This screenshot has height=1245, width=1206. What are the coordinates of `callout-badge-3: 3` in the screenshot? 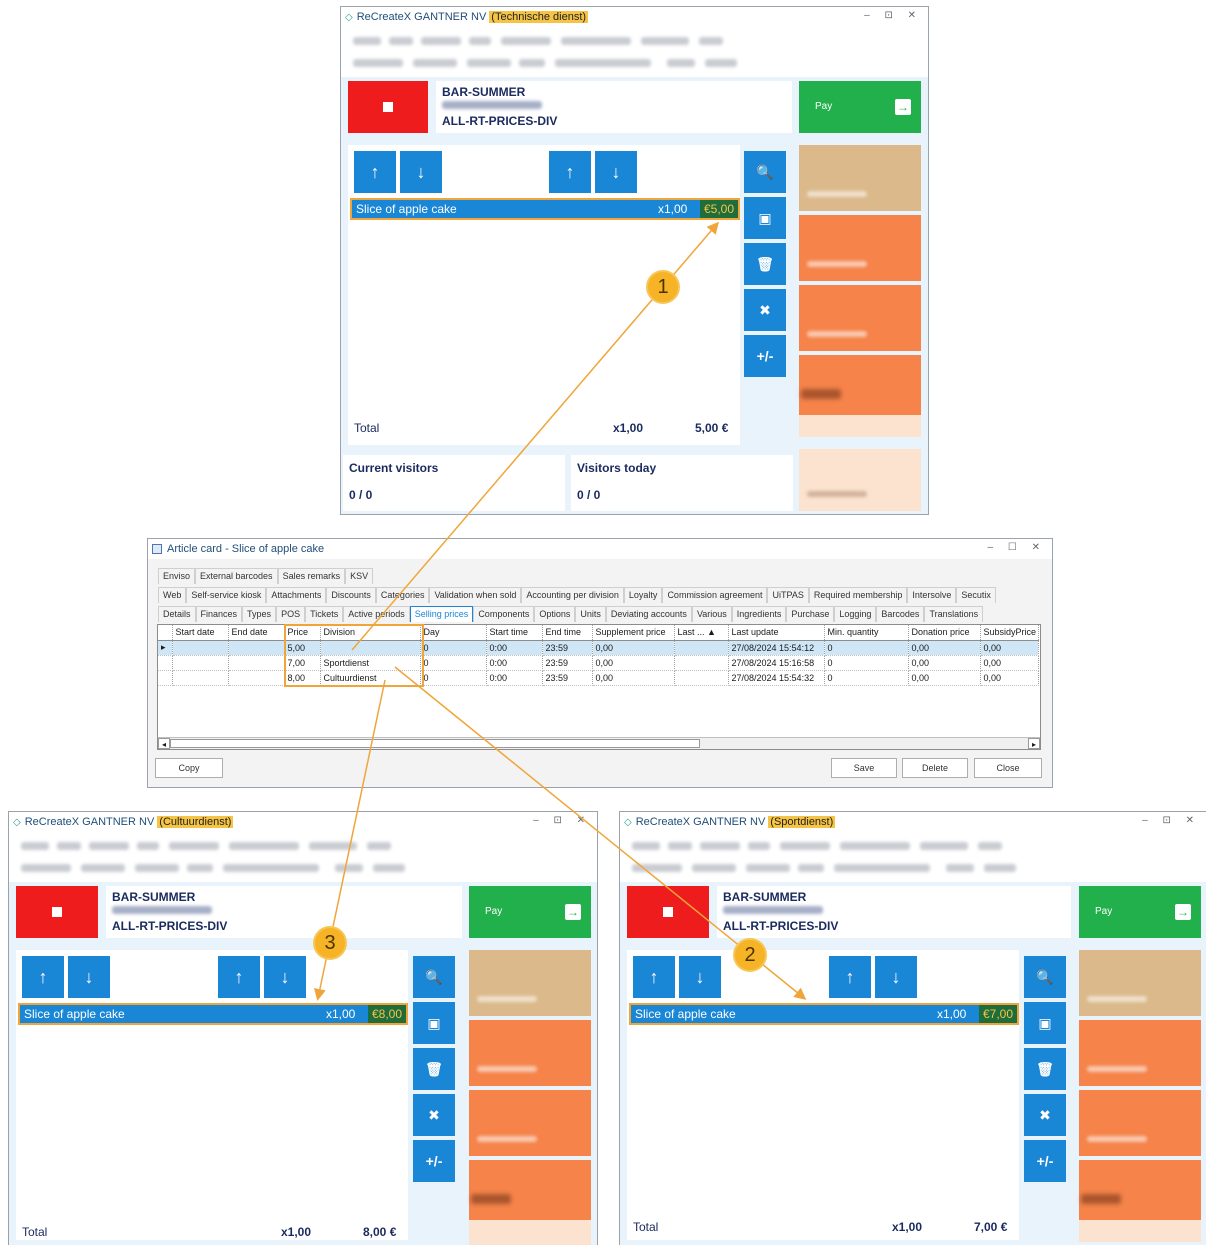 It's located at (330, 943).